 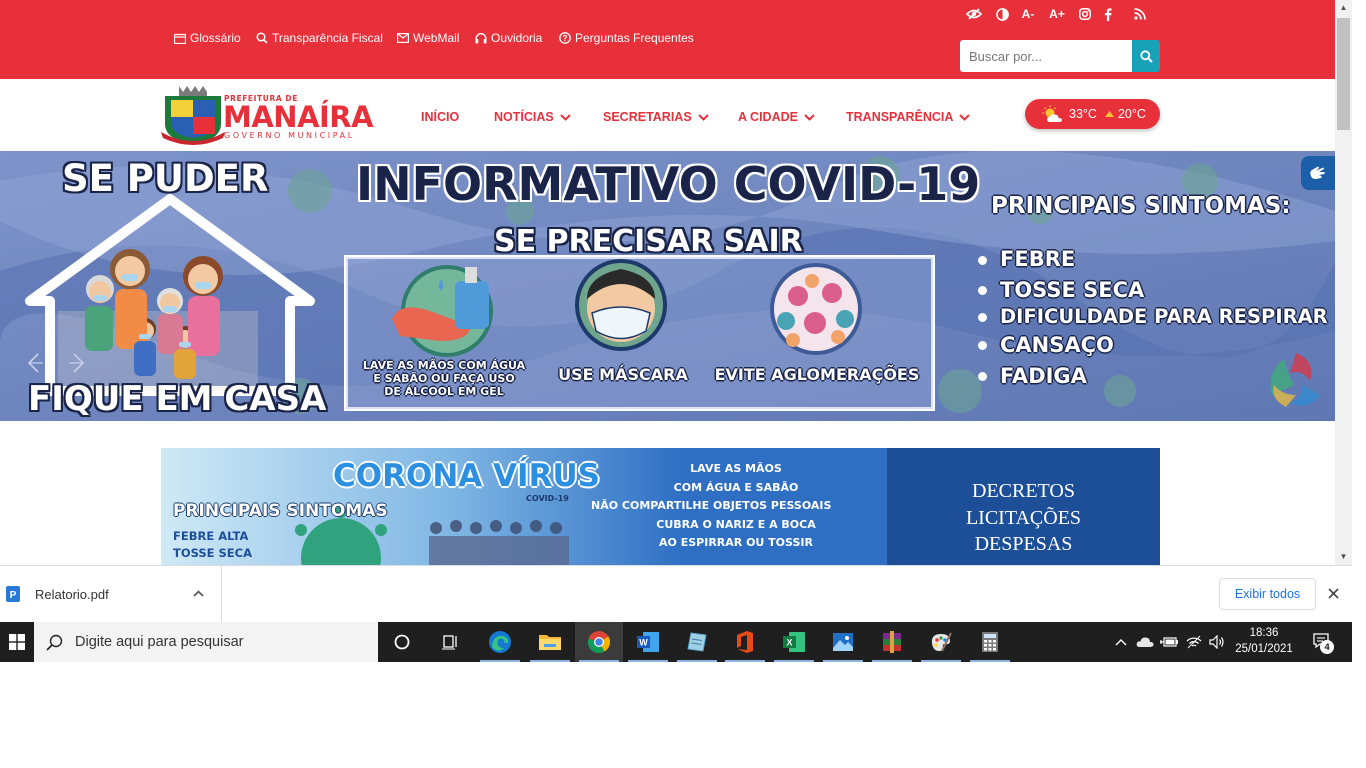 What do you see at coordinates (450, 642) in the screenshot?
I see `task-view-icon` at bounding box center [450, 642].